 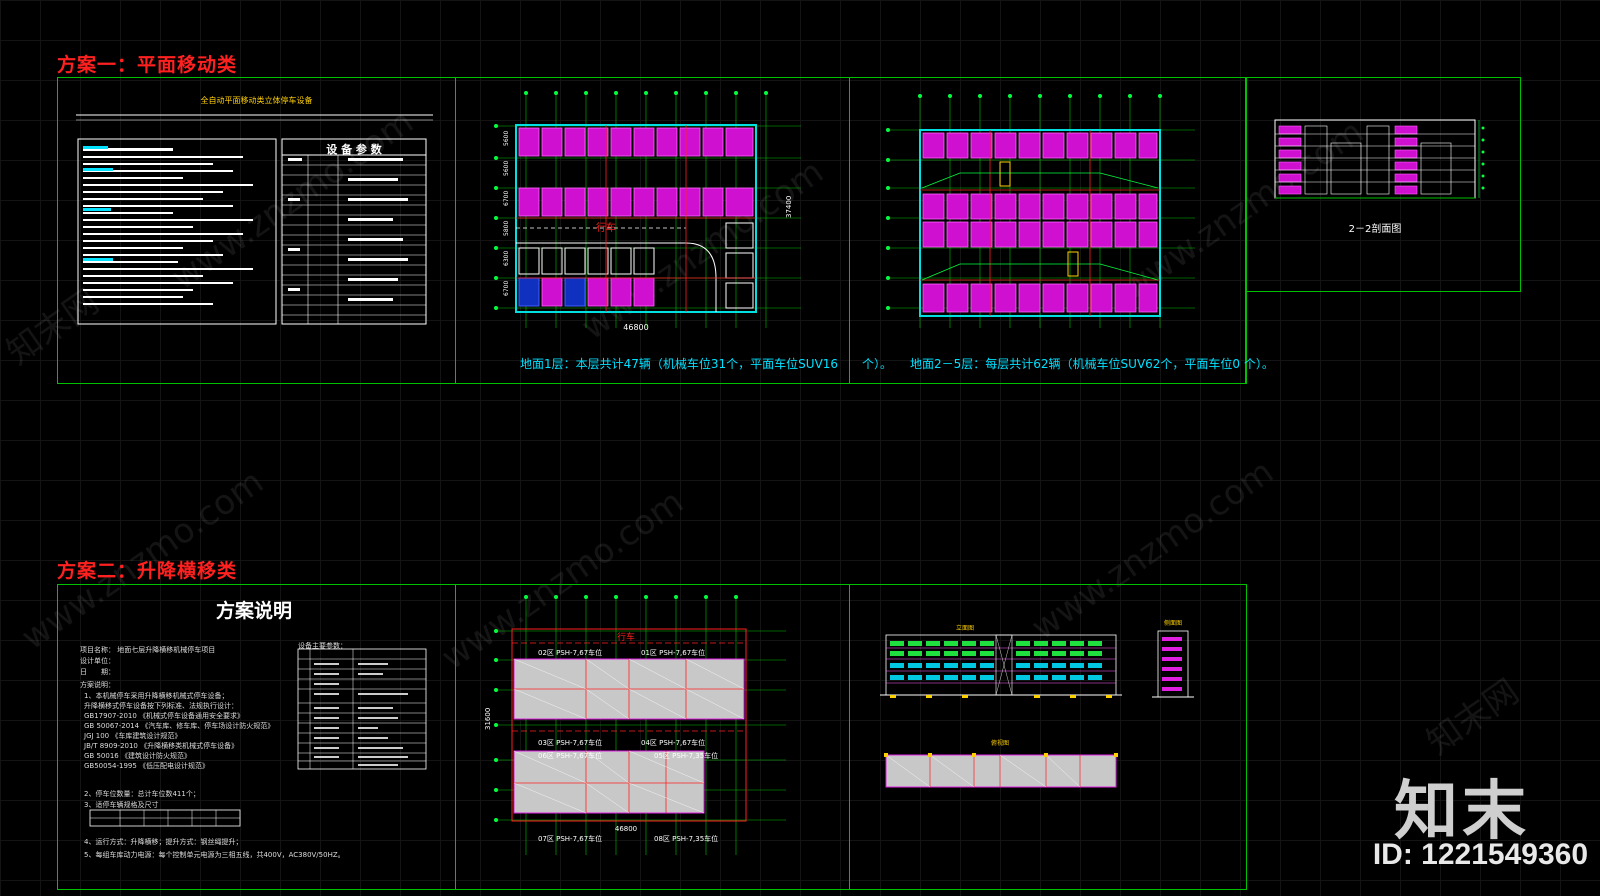 I want to click on scheme2-plan-dim-height: 31600, so click(x=488, y=719).